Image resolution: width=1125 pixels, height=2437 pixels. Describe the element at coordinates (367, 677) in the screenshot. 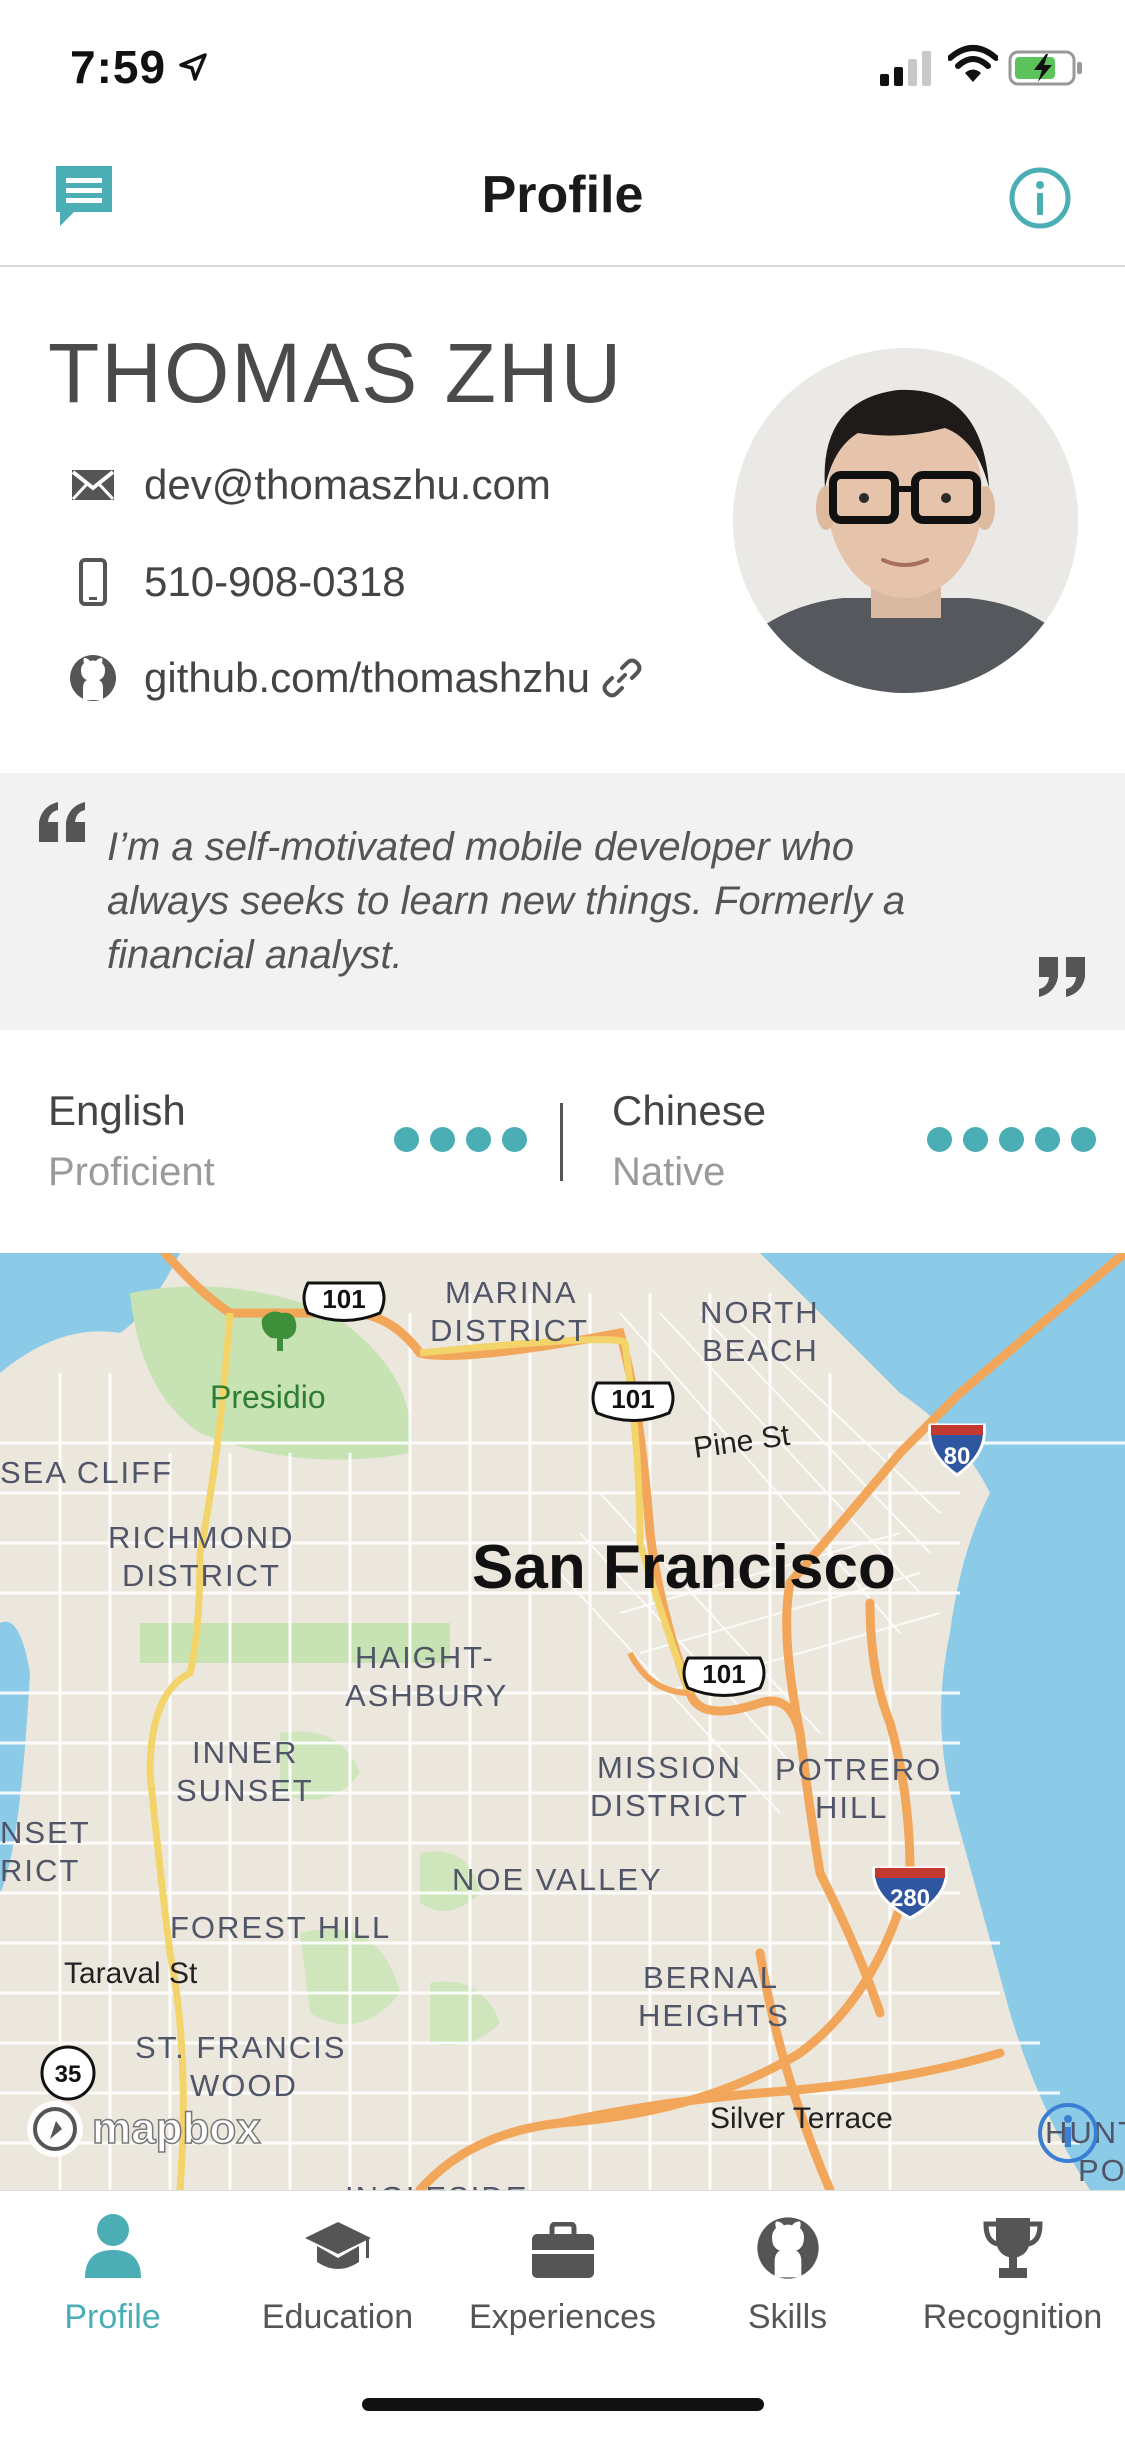

I see `github-text: github.com/thomashzhu` at that location.